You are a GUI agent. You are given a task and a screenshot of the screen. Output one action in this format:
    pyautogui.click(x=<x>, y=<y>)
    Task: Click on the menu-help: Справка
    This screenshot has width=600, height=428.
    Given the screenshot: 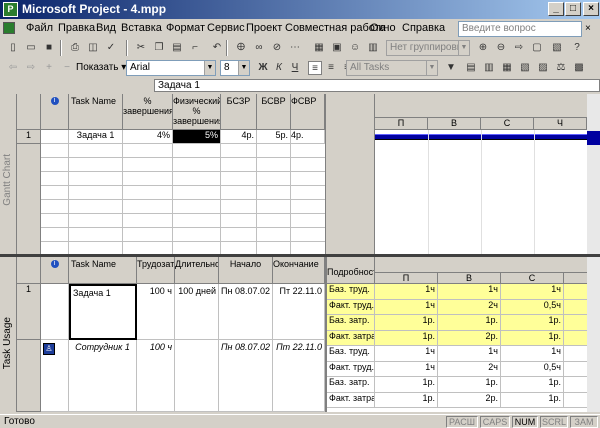 What is the action you would take?
    pyautogui.click(x=423, y=28)
    